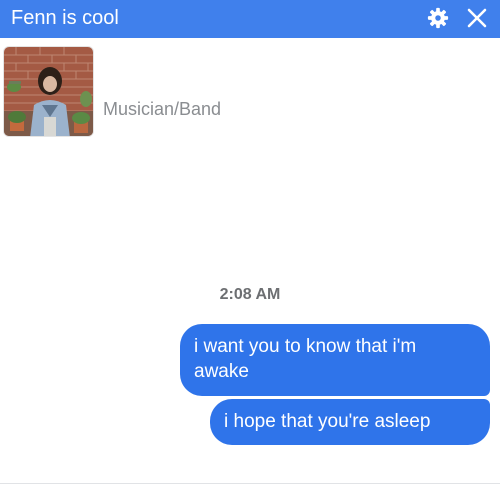  Describe the element at coordinates (250, 294) in the screenshot. I see `message-timestamp: 2:08 AM` at that location.